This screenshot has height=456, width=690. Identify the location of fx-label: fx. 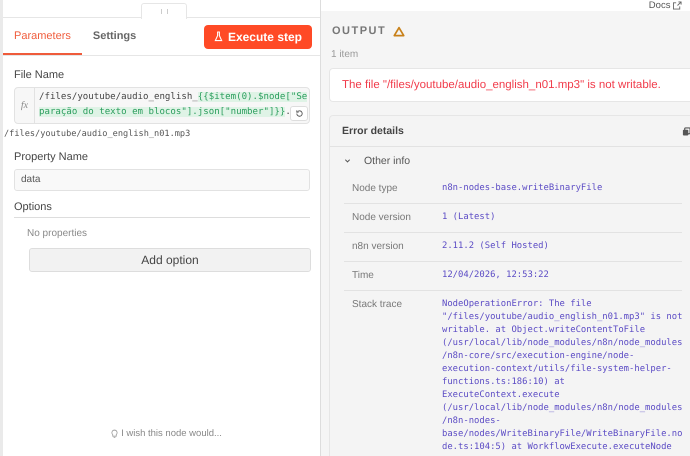
(24, 105).